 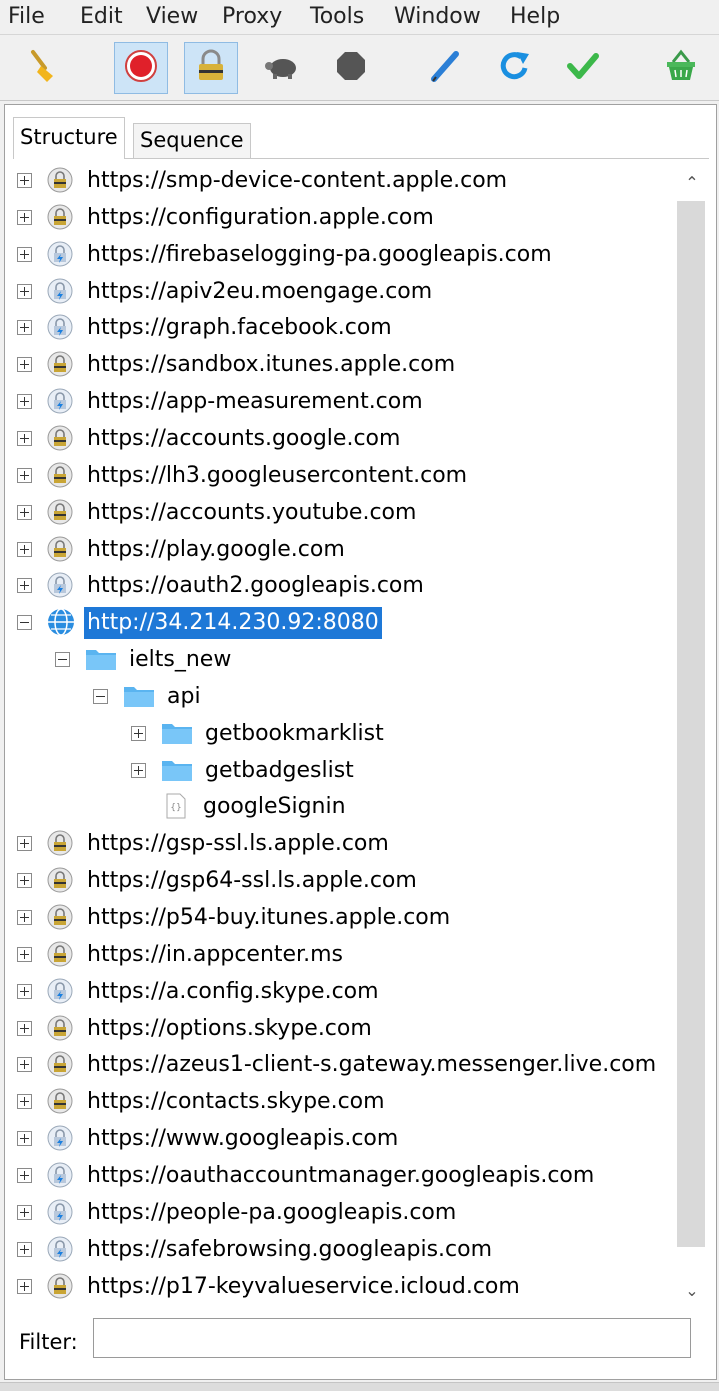 What do you see at coordinates (445, 68) in the screenshot?
I see `compose-pen-button` at bounding box center [445, 68].